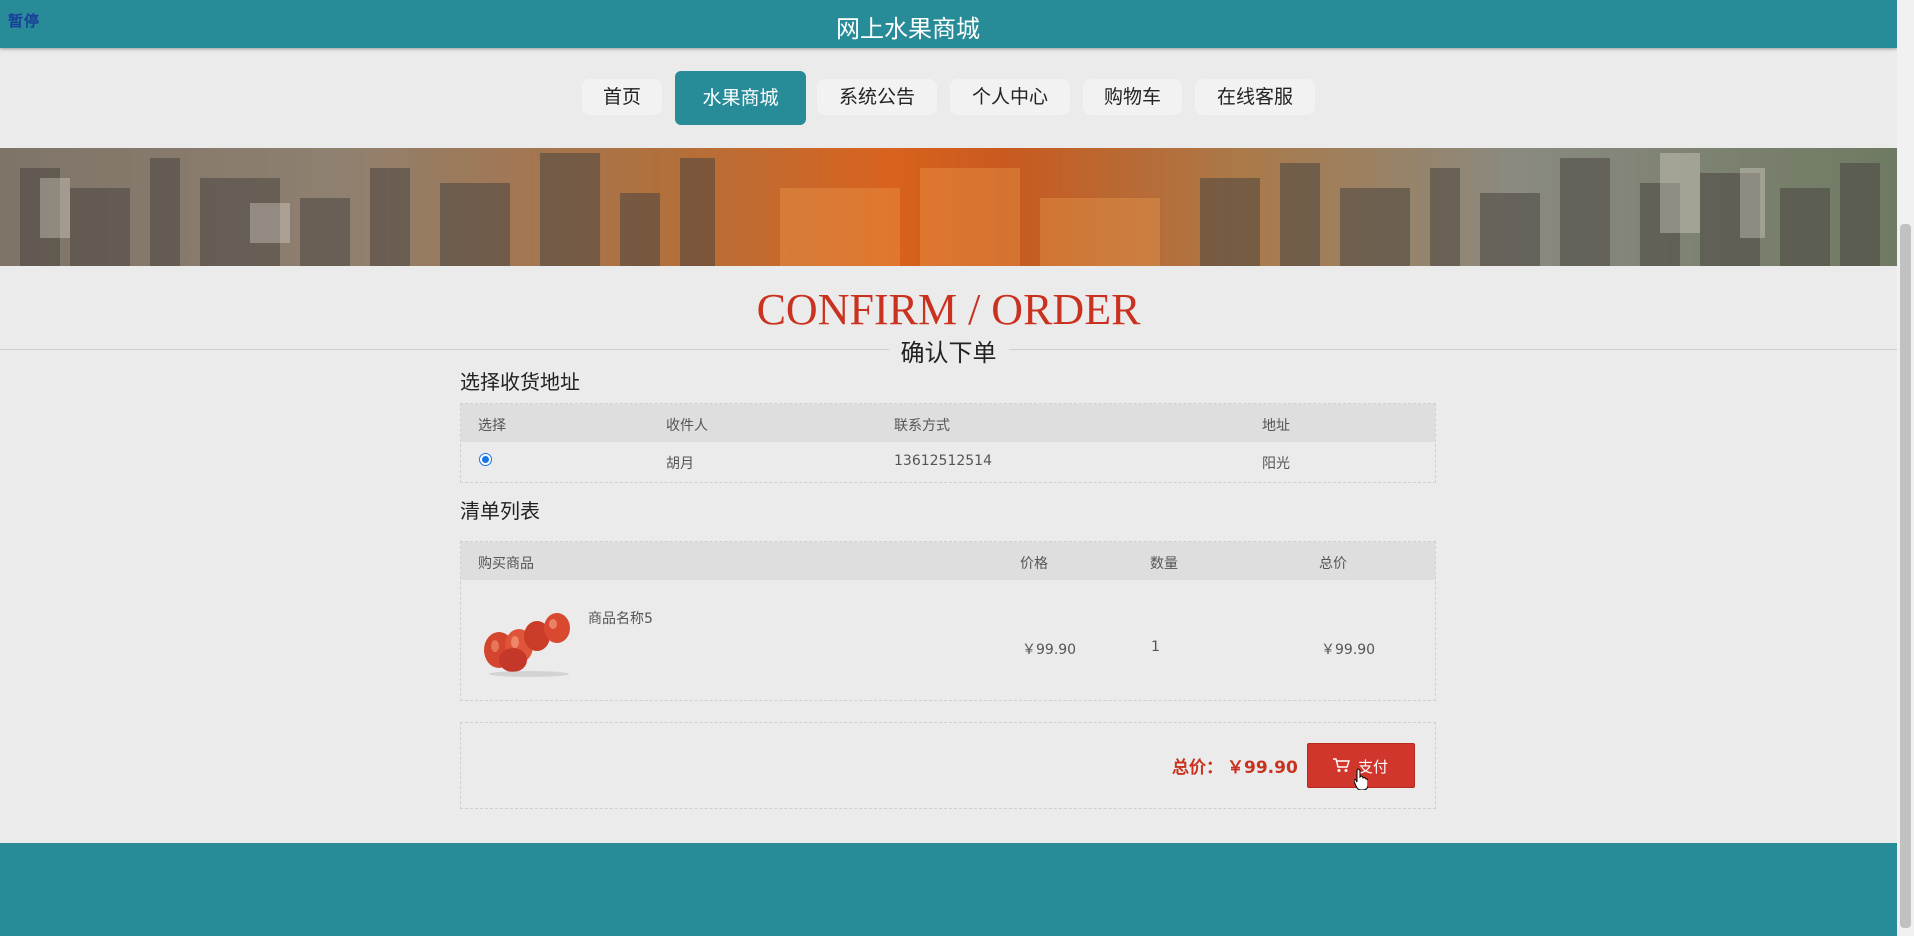  I want to click on total-value: ￥99.90, so click(1262, 768).